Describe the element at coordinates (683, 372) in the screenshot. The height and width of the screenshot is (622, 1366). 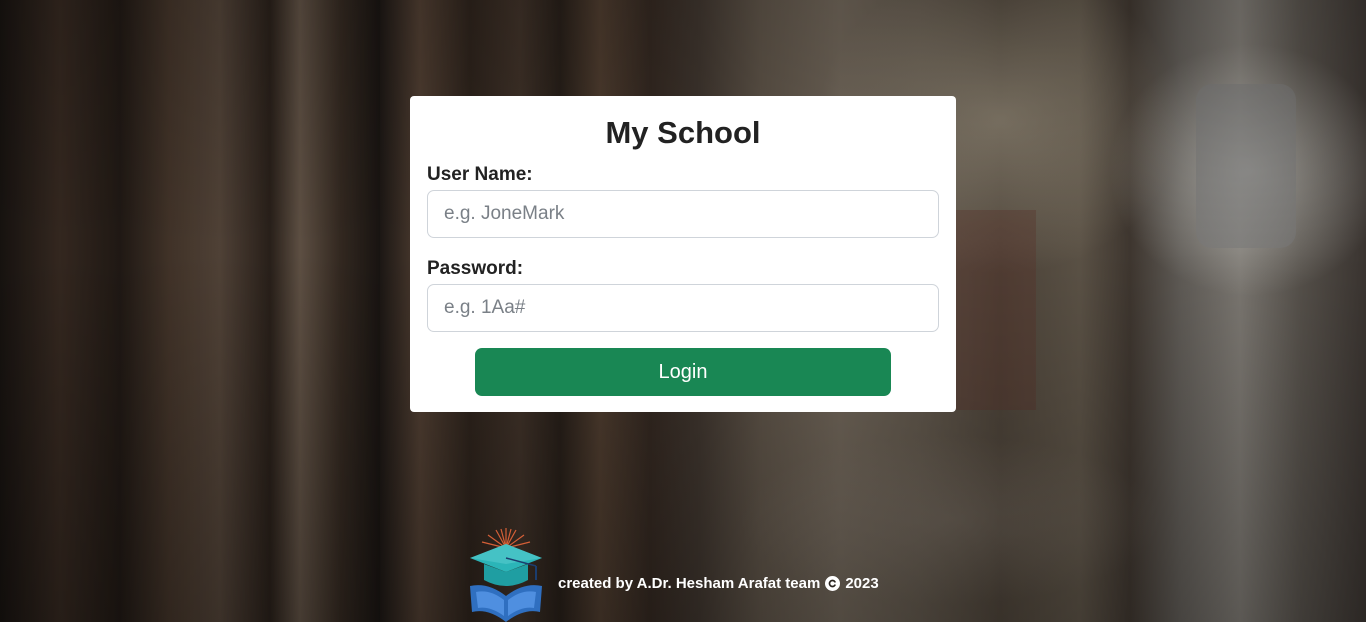
I see `login-button: Login` at that location.